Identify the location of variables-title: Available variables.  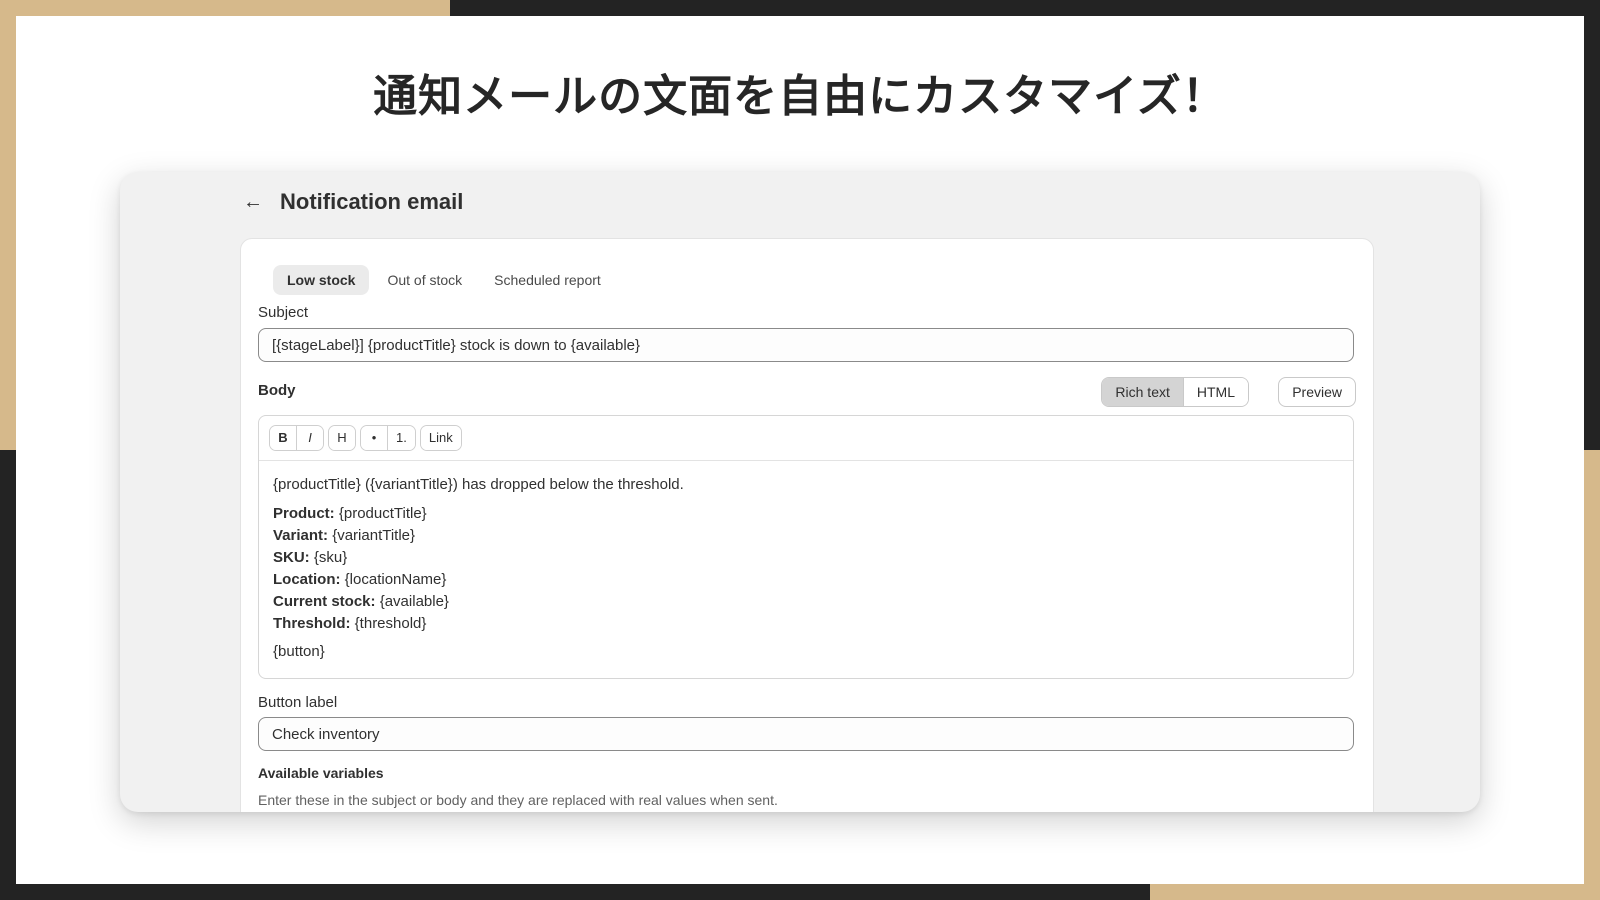
(321, 773).